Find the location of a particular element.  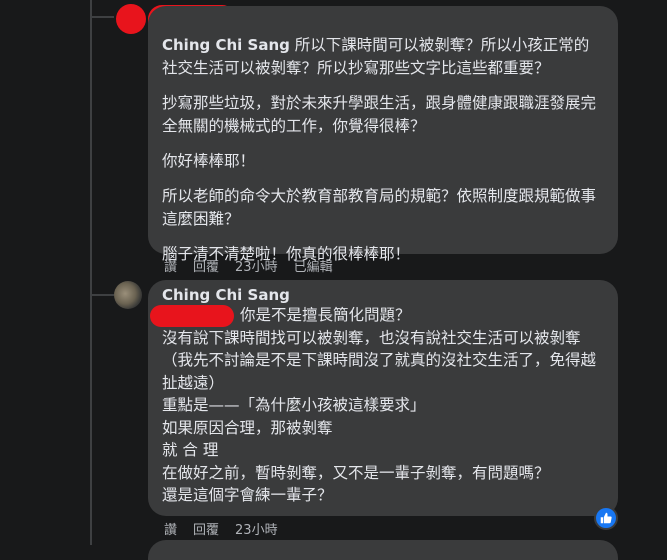

redaction-block is located at coordinates (192, 316).